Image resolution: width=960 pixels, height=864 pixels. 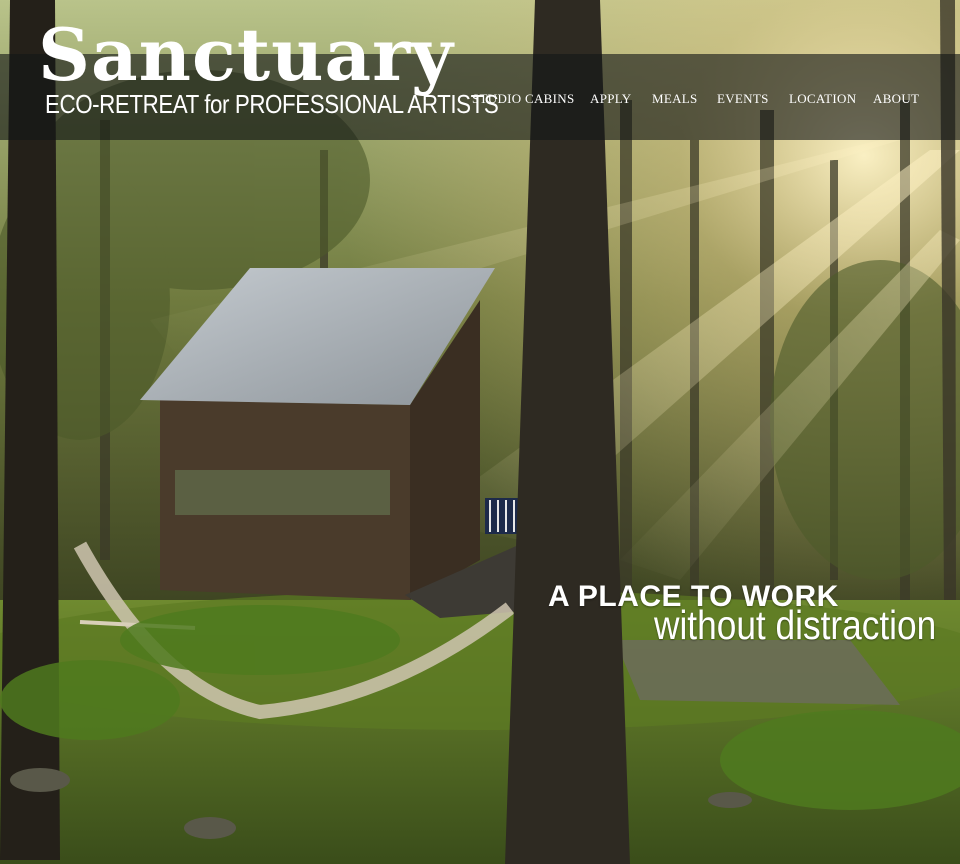 I want to click on hero-tagline-line2: without distraction, so click(x=795, y=625).